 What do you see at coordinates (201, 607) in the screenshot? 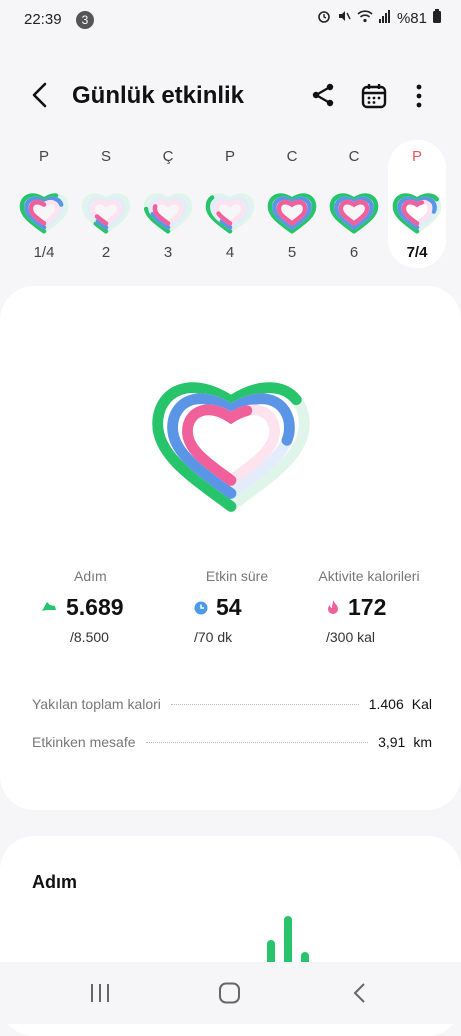
I see `clock-icon` at bounding box center [201, 607].